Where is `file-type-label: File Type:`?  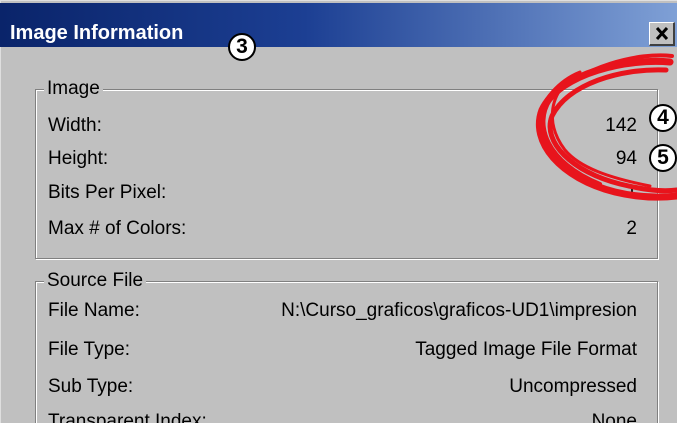 file-type-label: File Type: is located at coordinates (89, 349).